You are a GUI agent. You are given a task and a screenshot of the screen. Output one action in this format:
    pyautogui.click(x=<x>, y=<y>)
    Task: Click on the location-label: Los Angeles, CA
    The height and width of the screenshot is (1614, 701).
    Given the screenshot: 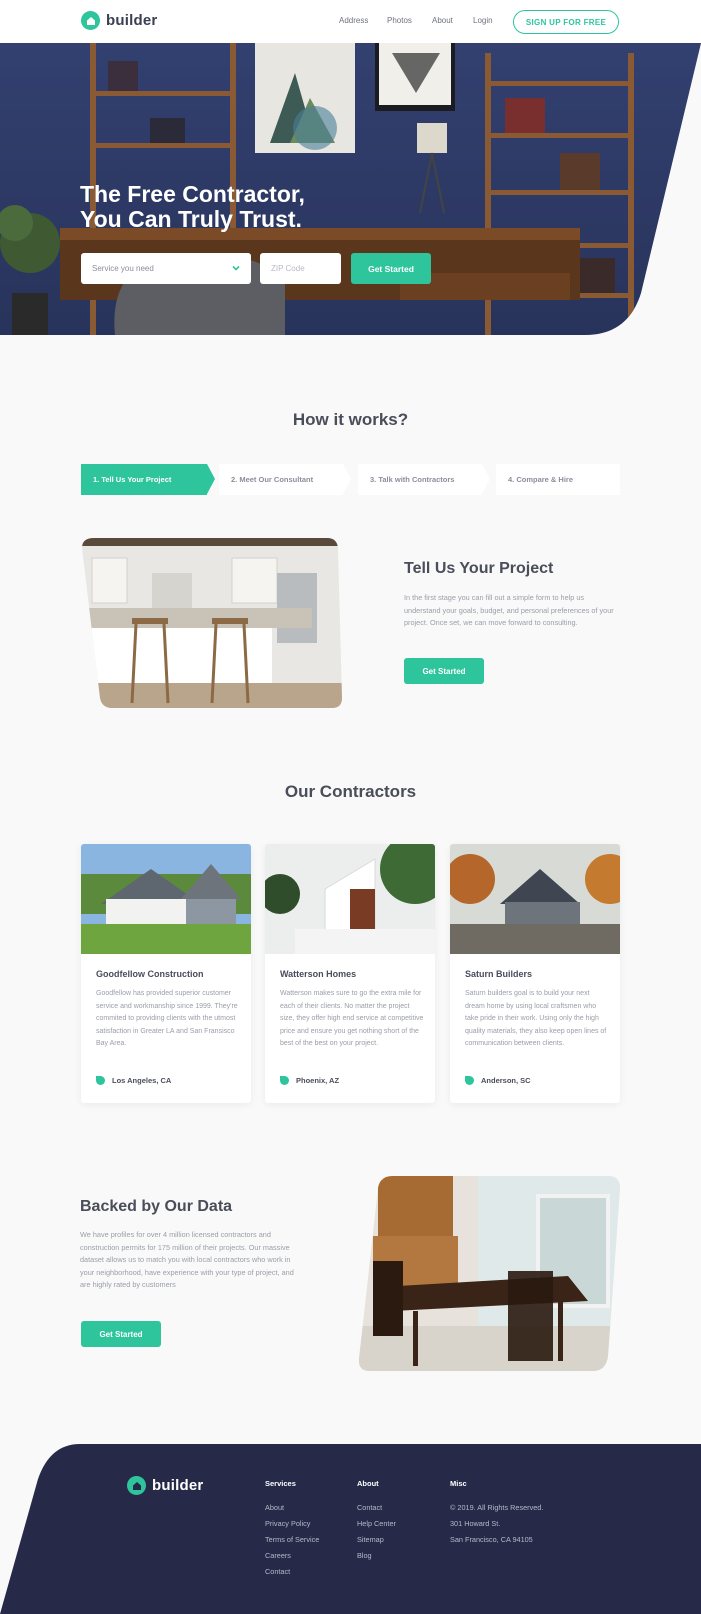 What is the action you would take?
    pyautogui.click(x=142, y=1080)
    